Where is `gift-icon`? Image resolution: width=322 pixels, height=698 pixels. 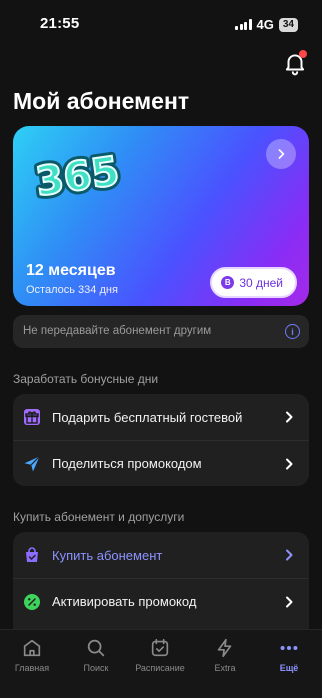 gift-icon is located at coordinates (32, 417).